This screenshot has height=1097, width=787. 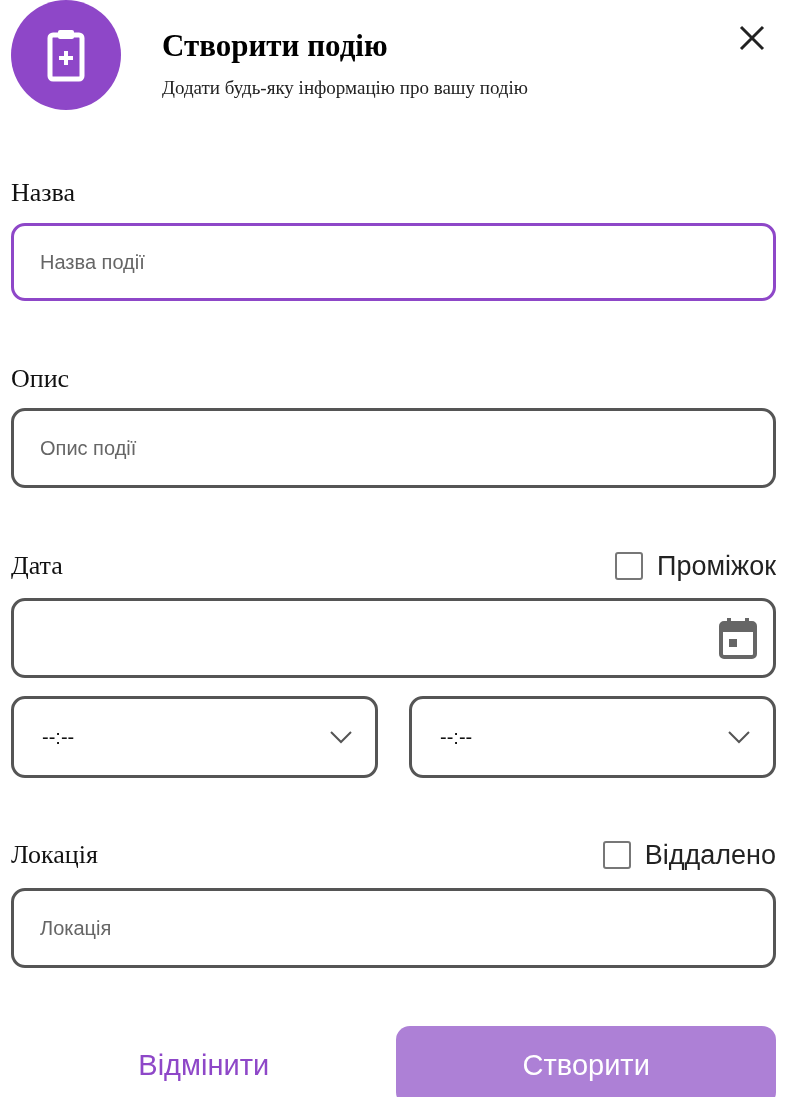 What do you see at coordinates (738, 638) in the screenshot?
I see `calendar-icon` at bounding box center [738, 638].